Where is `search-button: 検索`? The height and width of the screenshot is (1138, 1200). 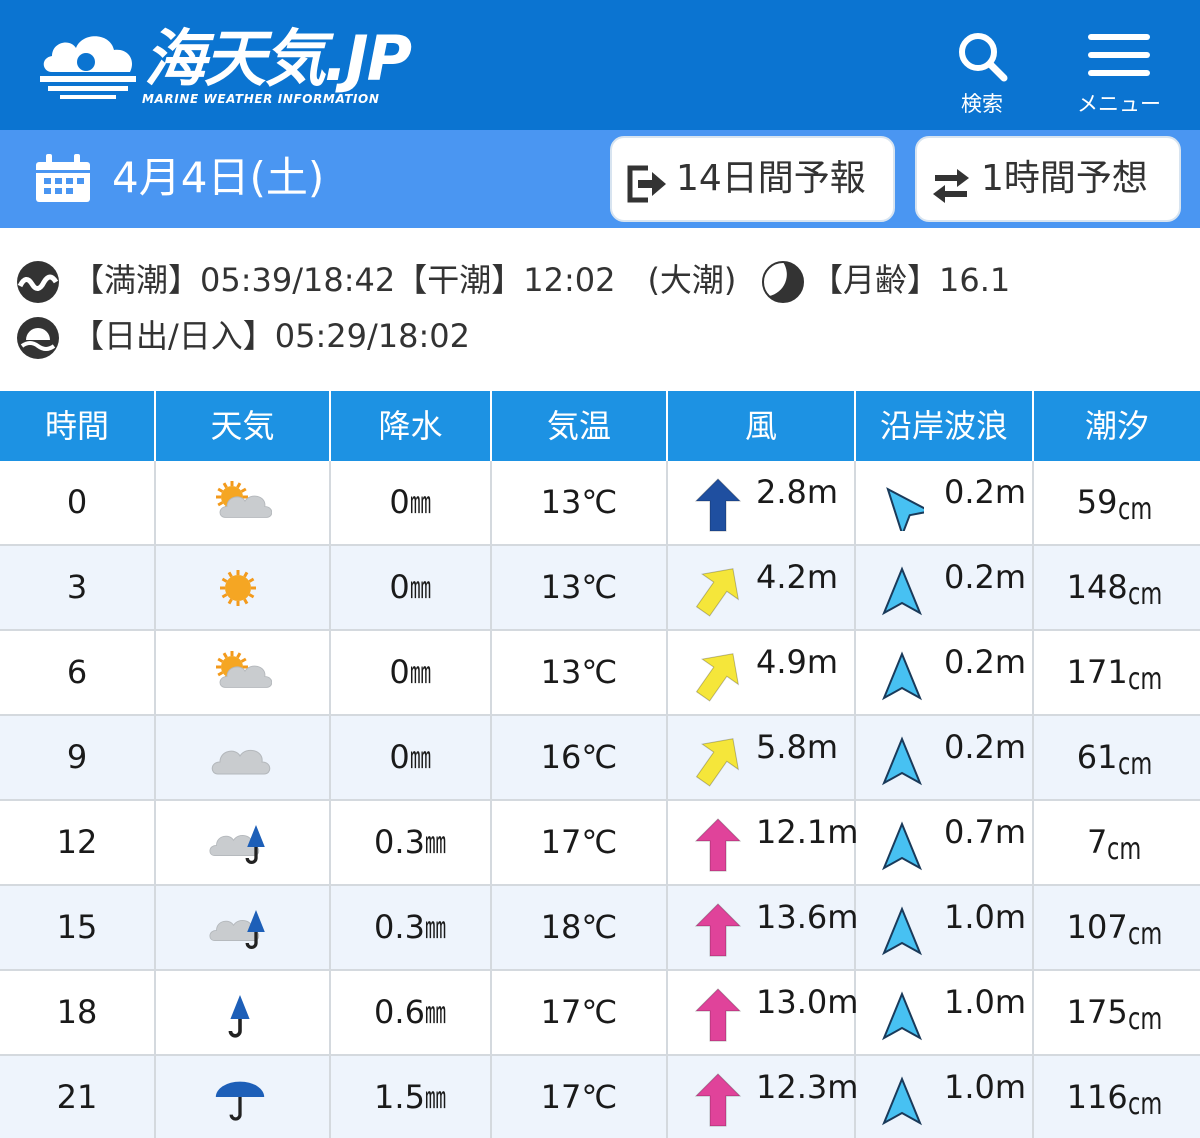 search-button: 検索 is located at coordinates (982, 75).